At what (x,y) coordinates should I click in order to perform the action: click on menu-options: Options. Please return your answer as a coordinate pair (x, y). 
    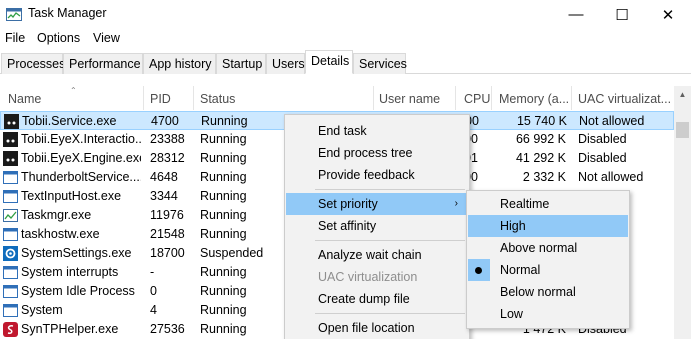
    Looking at the image, I should click on (58, 38).